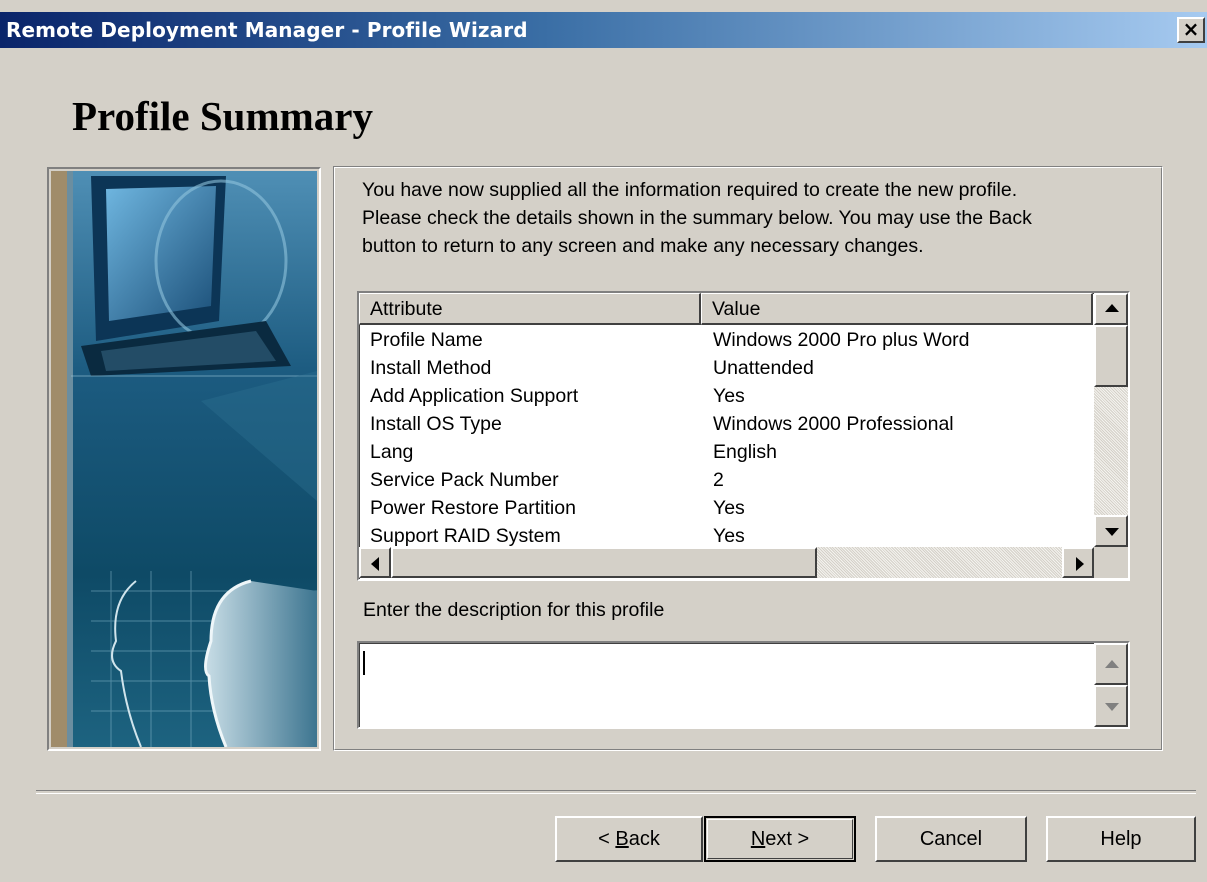 Image resolution: width=1207 pixels, height=882 pixels. Describe the element at coordinates (745, 452) in the screenshot. I see `value-cell: English` at that location.